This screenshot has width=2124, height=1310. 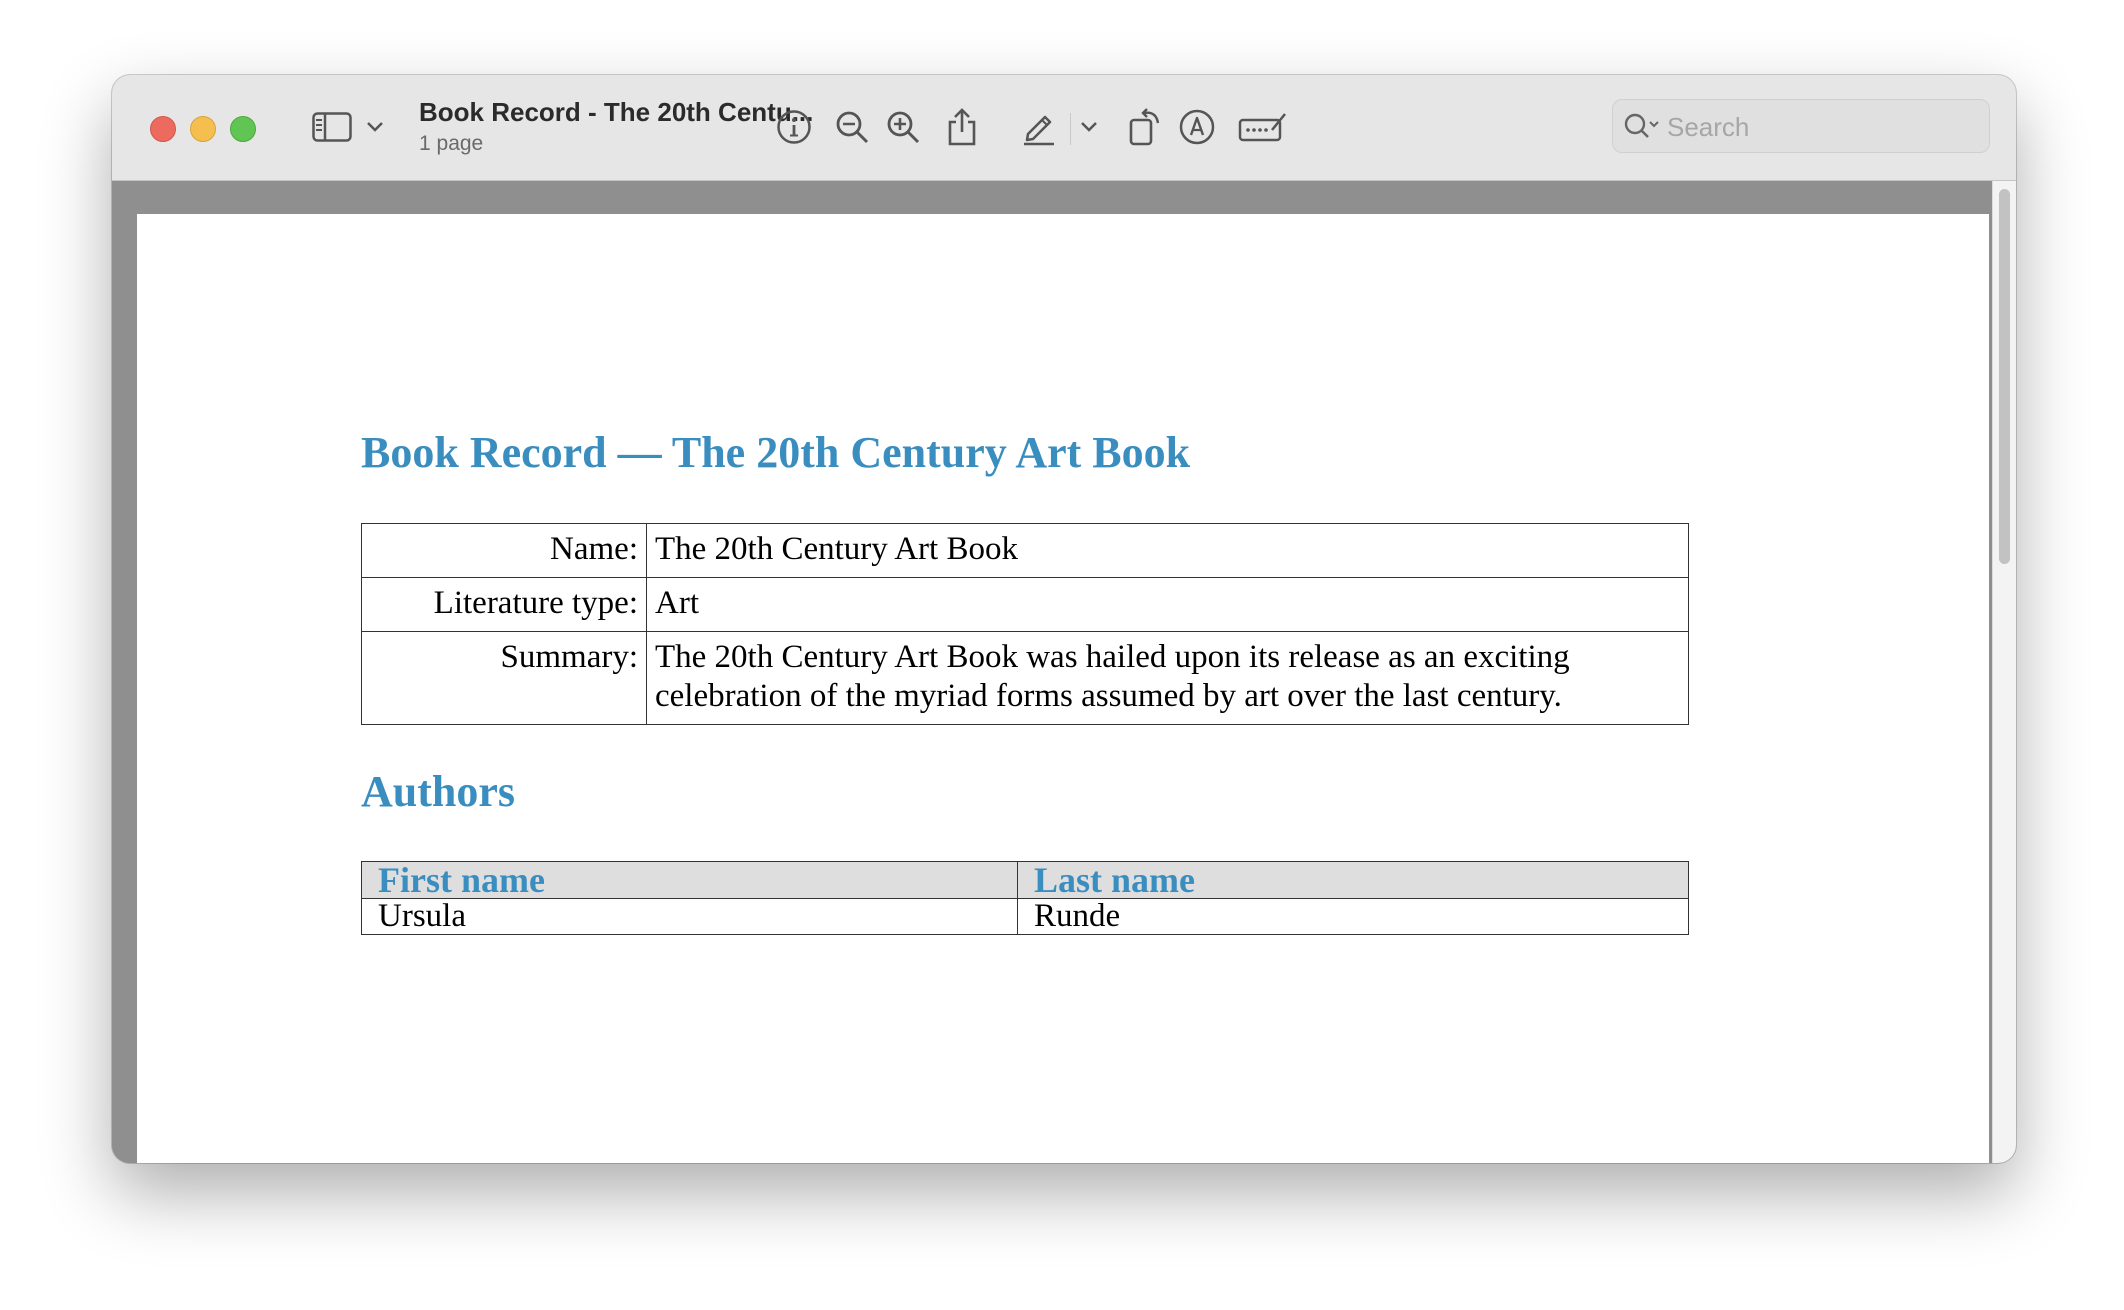 What do you see at coordinates (689, 880) in the screenshot?
I see `column-header-first-name: First name` at bounding box center [689, 880].